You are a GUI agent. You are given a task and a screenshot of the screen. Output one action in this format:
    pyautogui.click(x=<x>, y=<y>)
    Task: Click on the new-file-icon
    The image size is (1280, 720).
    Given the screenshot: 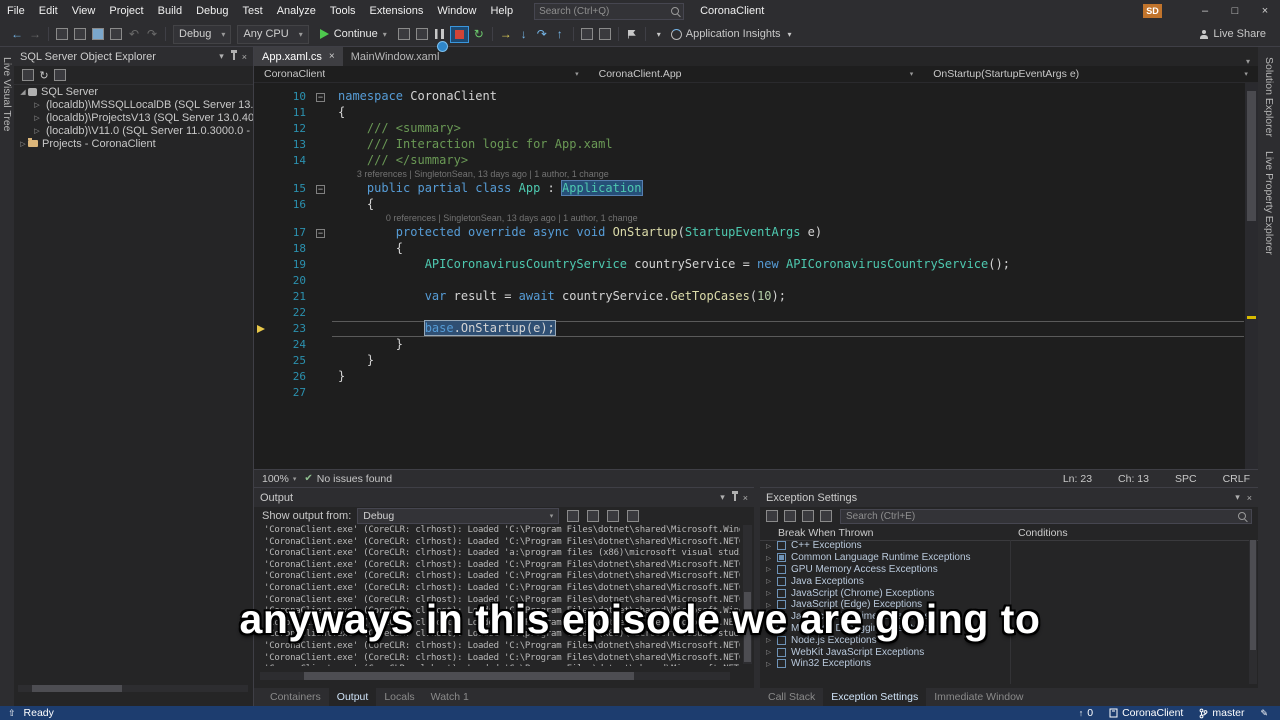 What is the action you would take?
    pyautogui.click(x=62, y=34)
    